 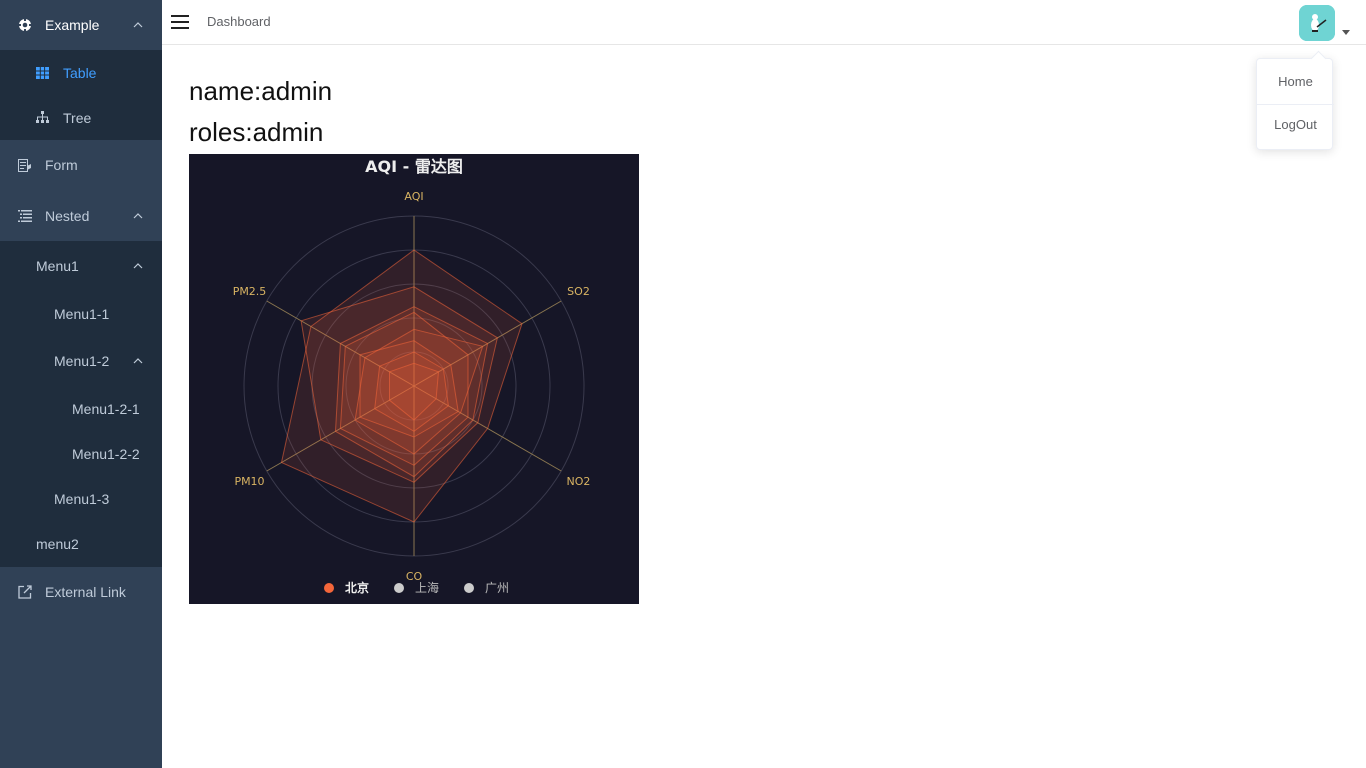 I want to click on legend-label: 广州, so click(x=497, y=588).